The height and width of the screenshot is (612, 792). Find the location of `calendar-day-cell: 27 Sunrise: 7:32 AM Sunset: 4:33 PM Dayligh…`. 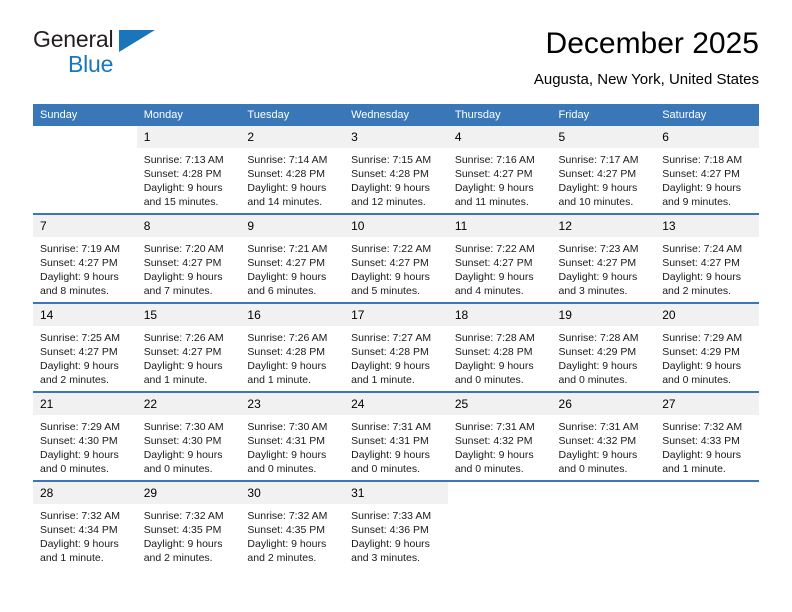

calendar-day-cell: 27 Sunrise: 7:32 AM Sunset: 4:33 PM Dayligh… is located at coordinates (707, 433).